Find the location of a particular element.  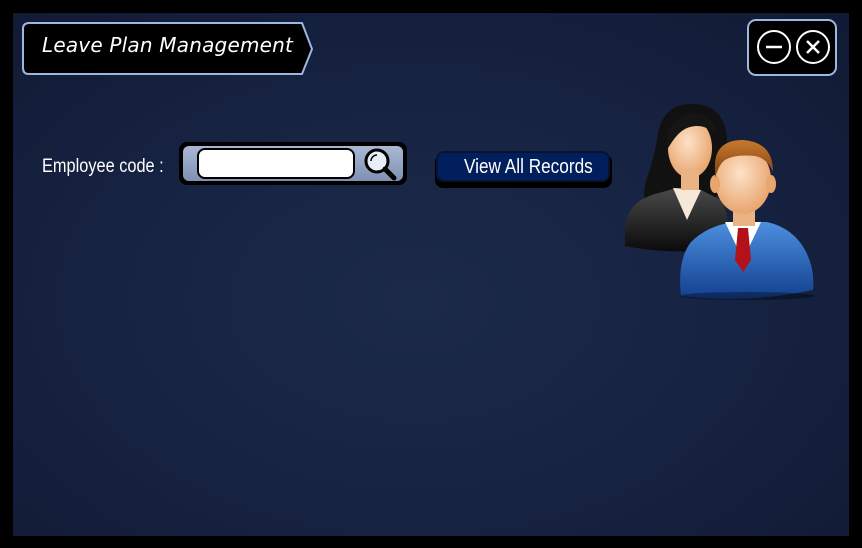

minimize-button is located at coordinates (774, 47).